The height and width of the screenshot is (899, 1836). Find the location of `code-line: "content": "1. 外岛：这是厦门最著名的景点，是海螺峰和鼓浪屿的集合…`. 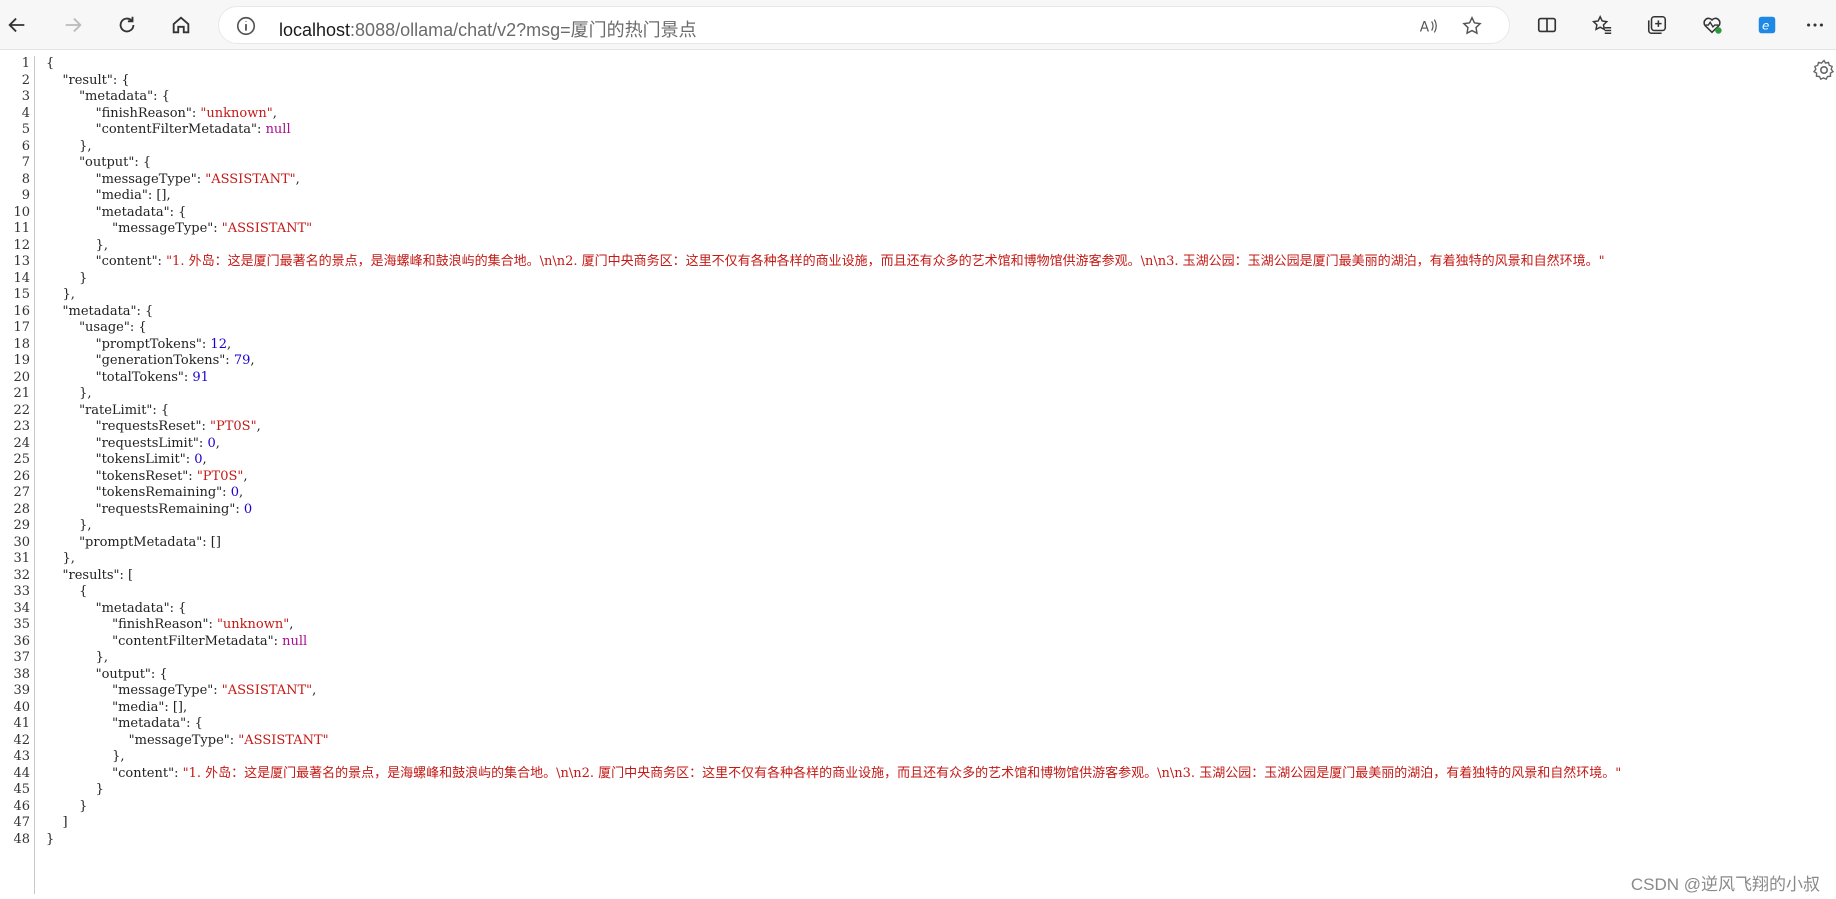

code-line: "content": "1. 外岛：这是厦门最著名的景点，是海螺峰和鼓浪屿的集合… is located at coordinates (867, 773).